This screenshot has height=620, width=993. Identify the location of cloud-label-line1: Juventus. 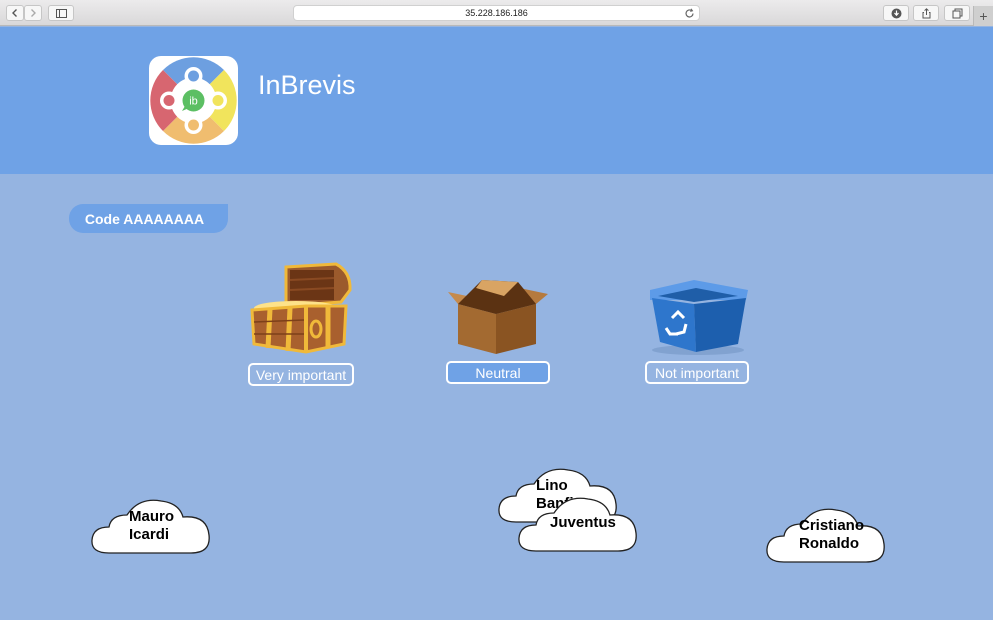
(583, 522).